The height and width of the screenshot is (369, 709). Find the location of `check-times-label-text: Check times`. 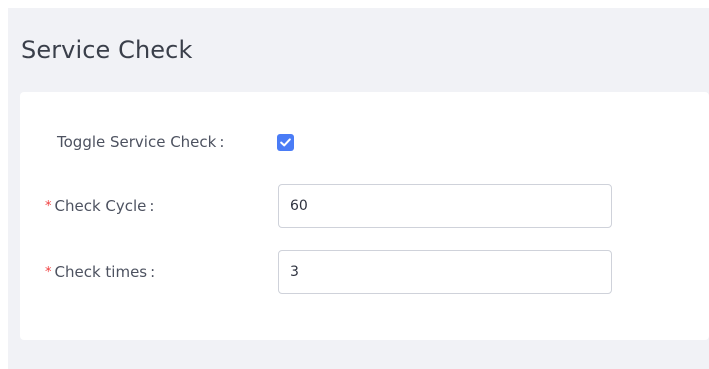

check-times-label-text: Check times is located at coordinates (101, 272).